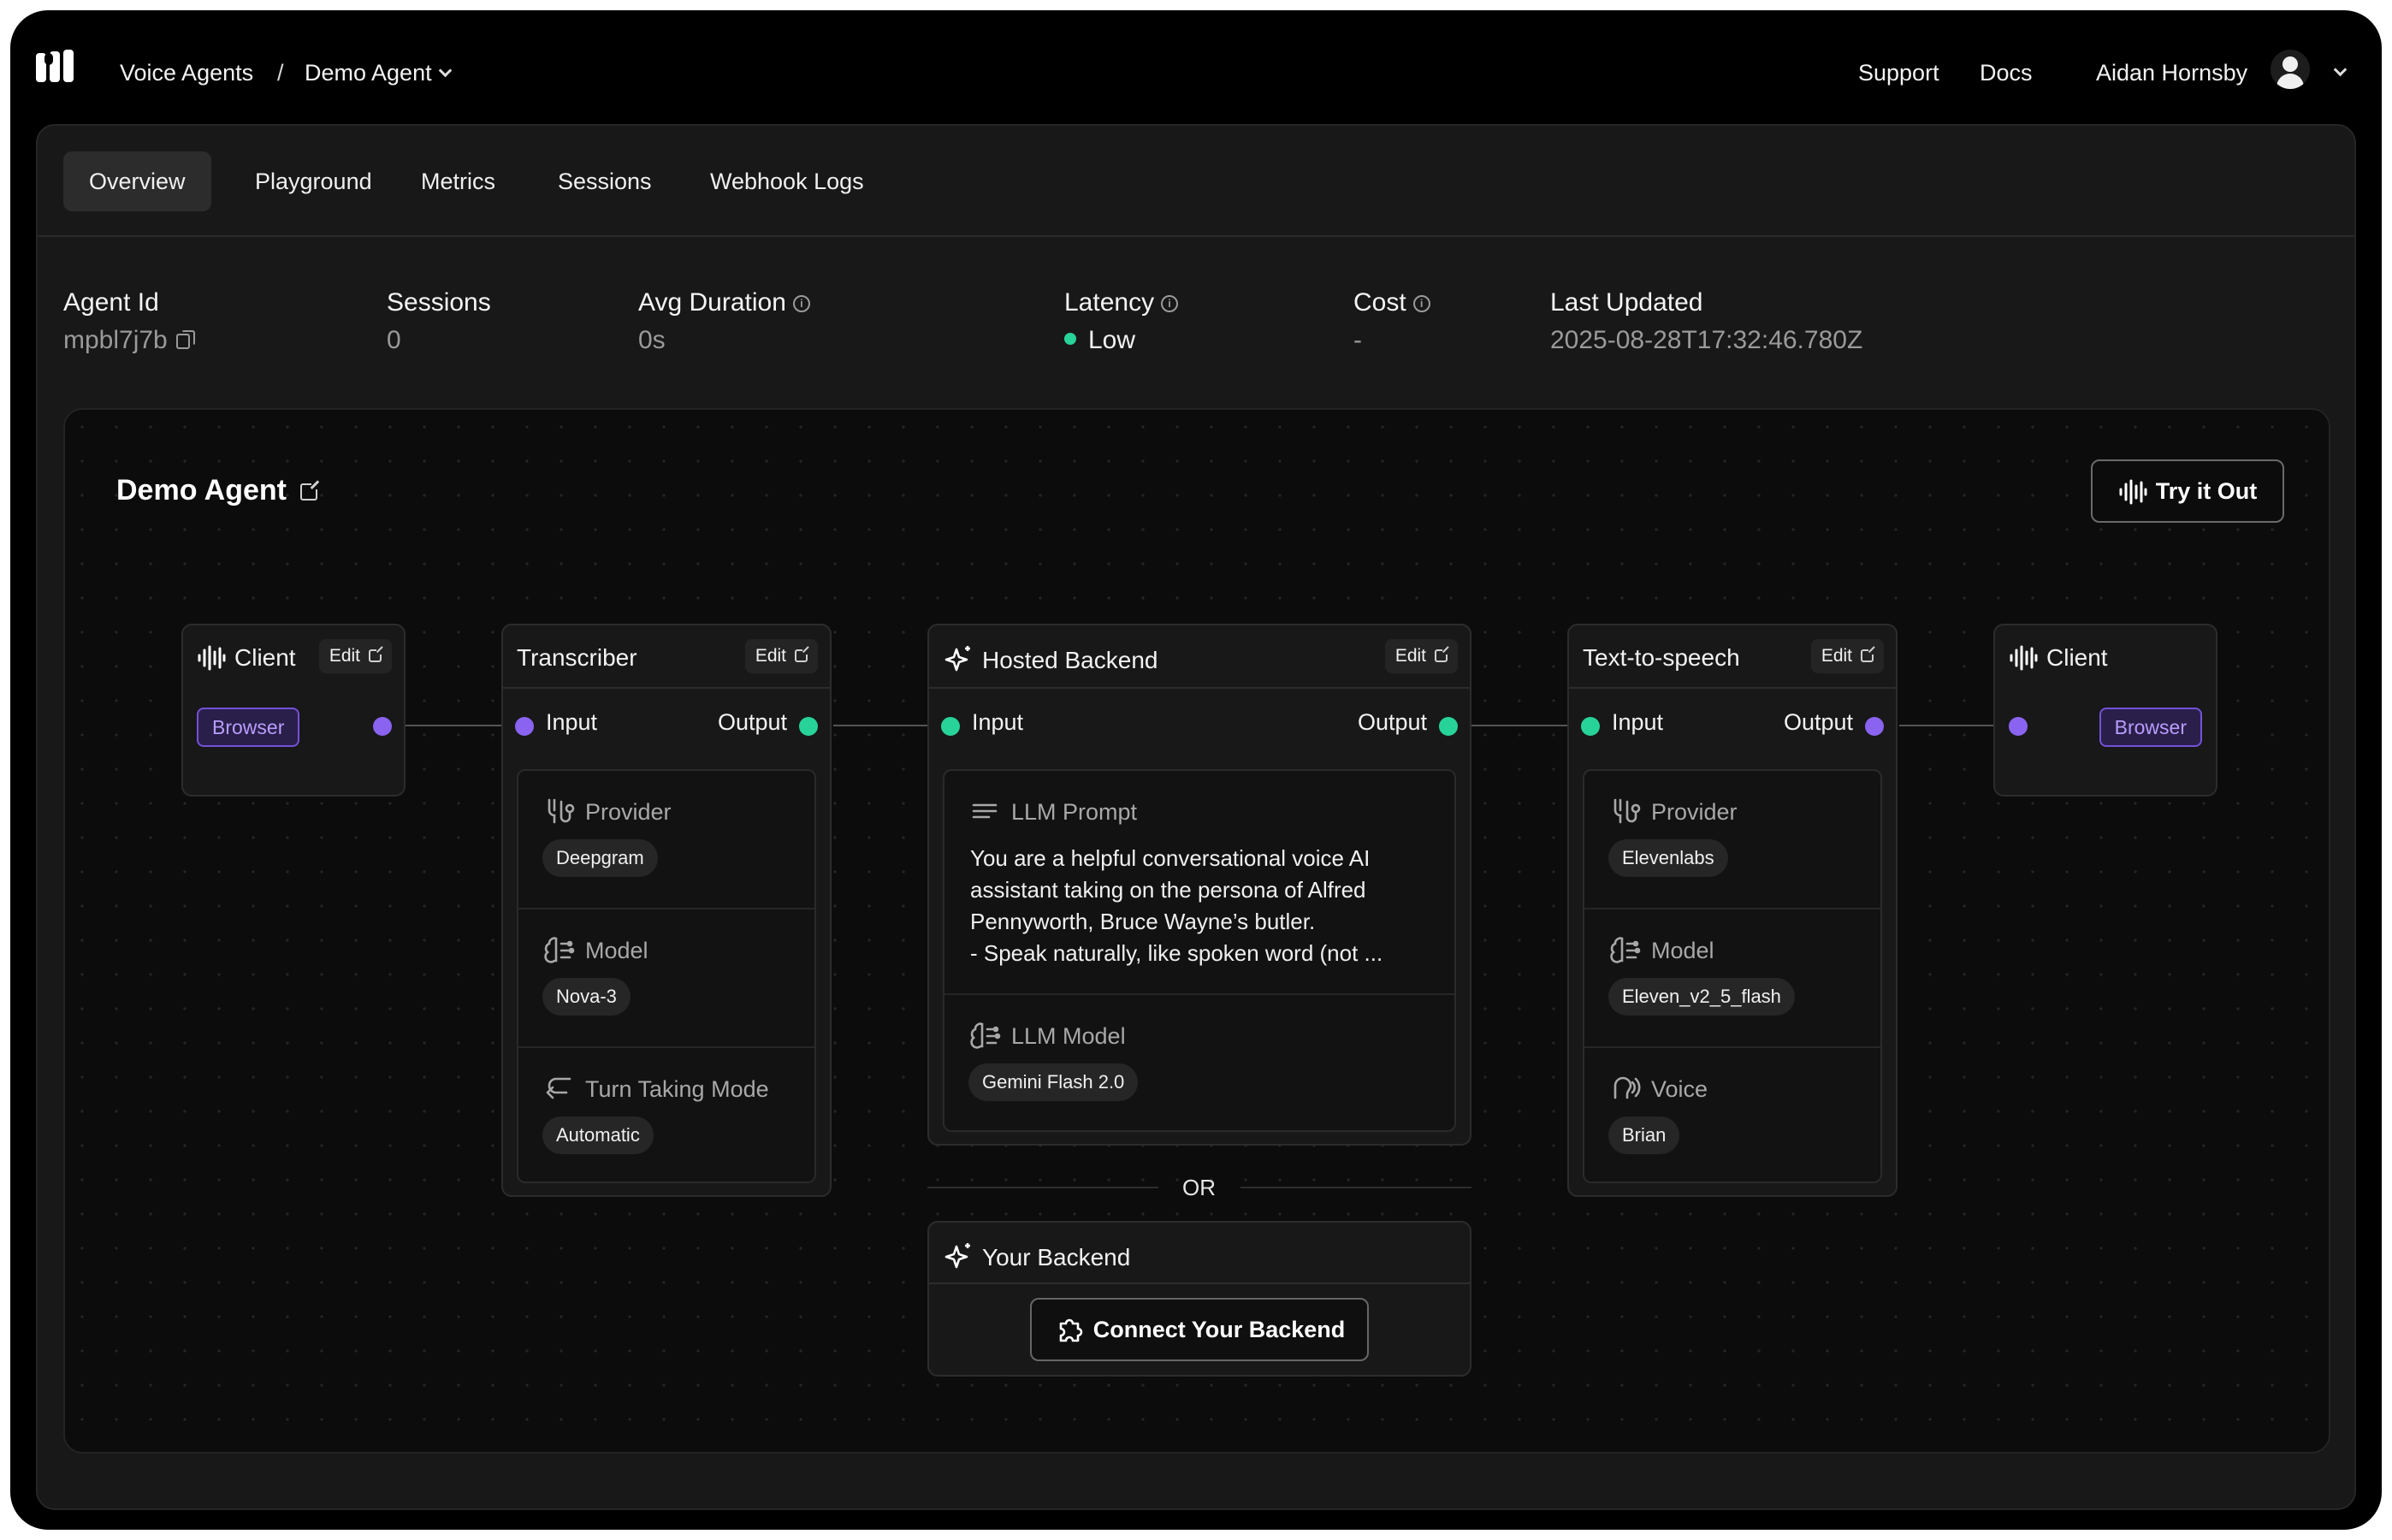  Describe the element at coordinates (1701, 997) in the screenshot. I see `model-chip: Eleven_v2_5_flash` at that location.